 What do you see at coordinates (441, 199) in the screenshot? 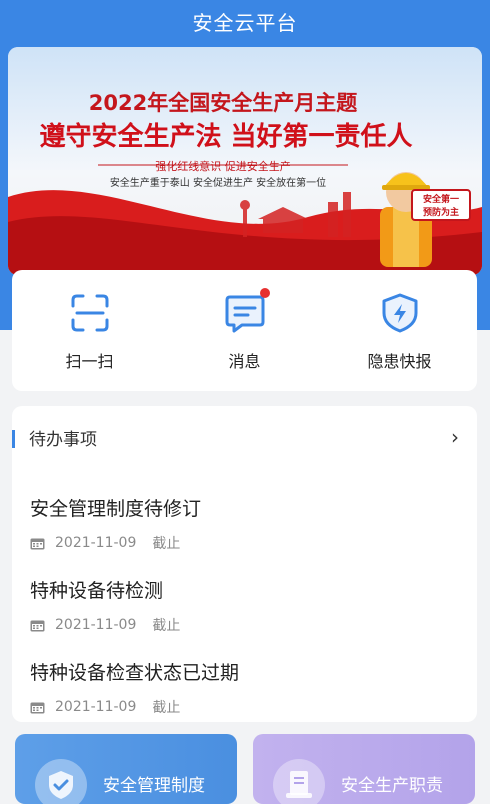
I see `svg-text: 安全第一` at bounding box center [441, 199].